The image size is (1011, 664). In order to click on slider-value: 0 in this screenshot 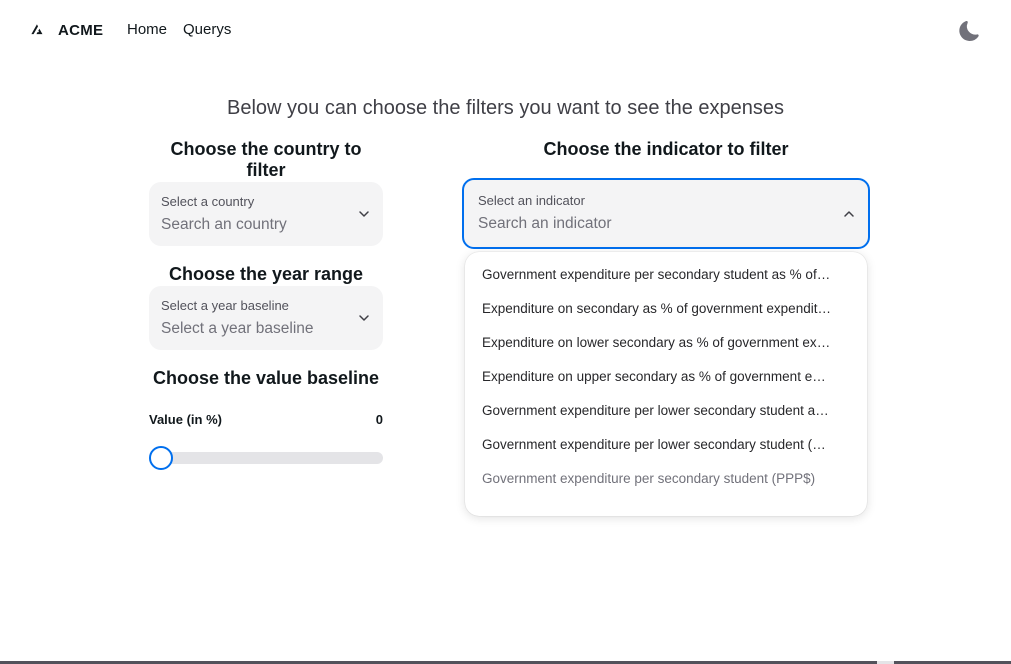, I will do `click(379, 419)`.